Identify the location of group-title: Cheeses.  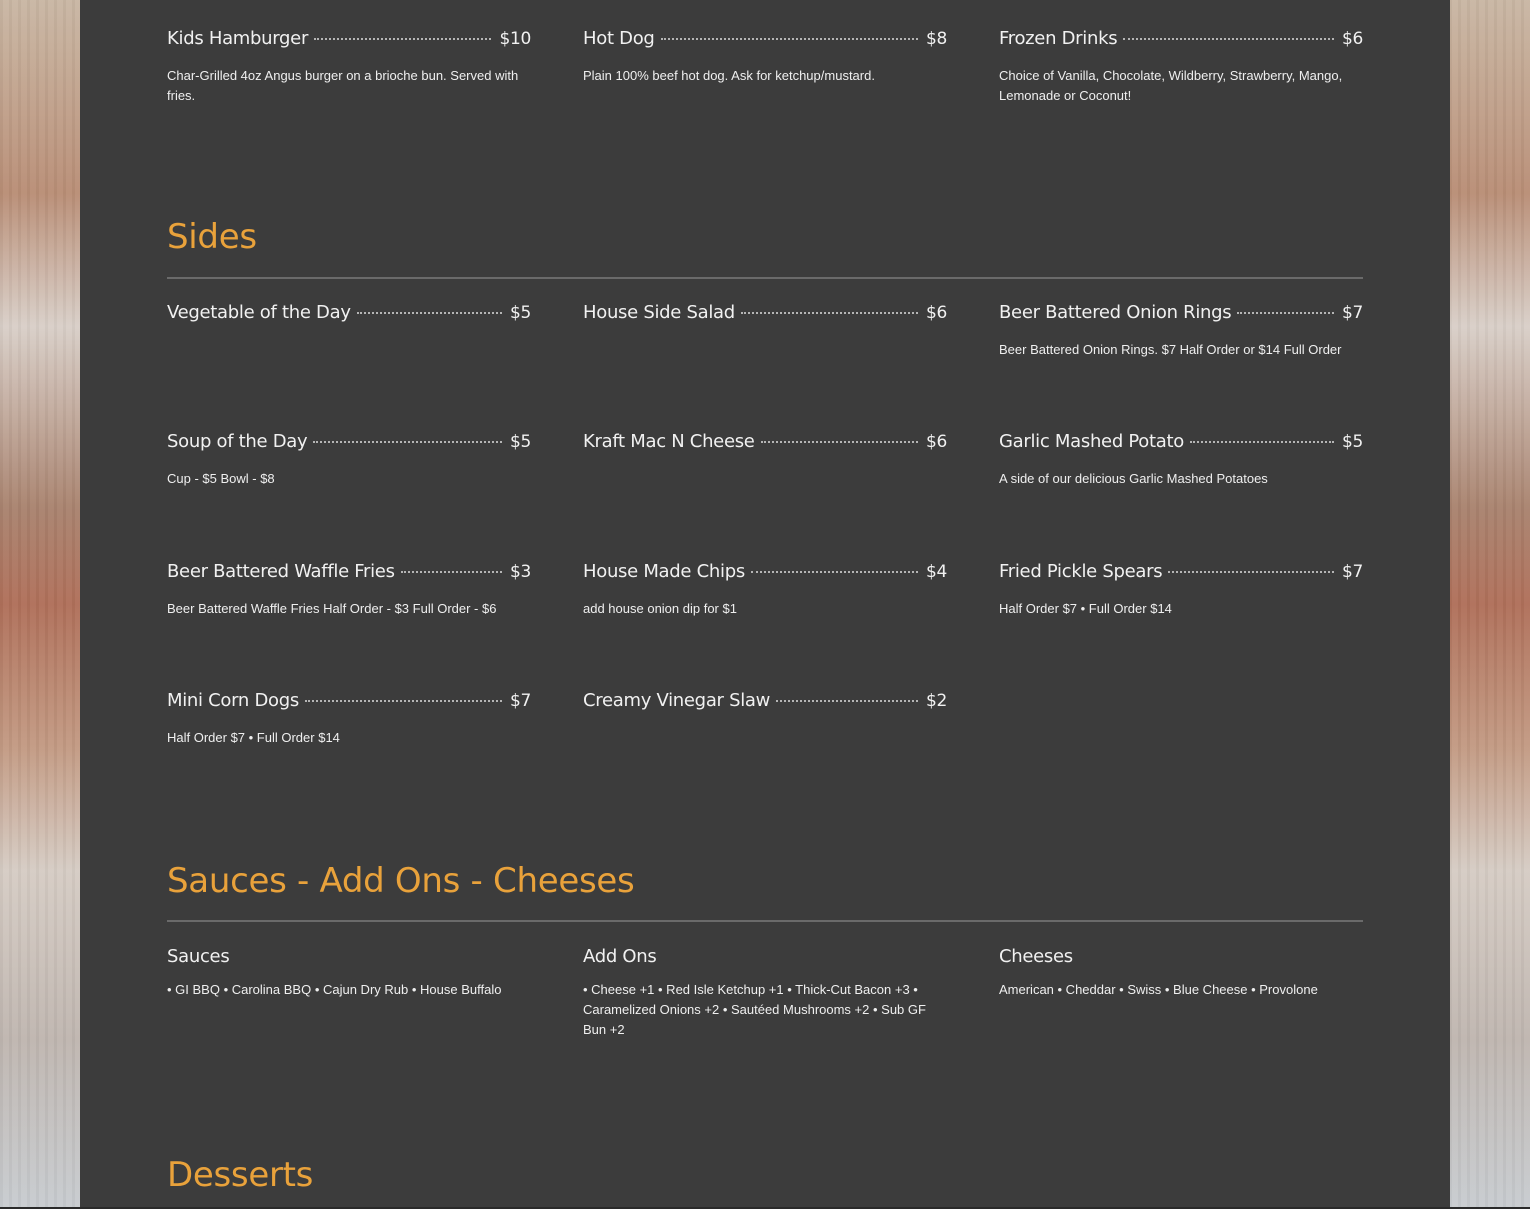
(1036, 956).